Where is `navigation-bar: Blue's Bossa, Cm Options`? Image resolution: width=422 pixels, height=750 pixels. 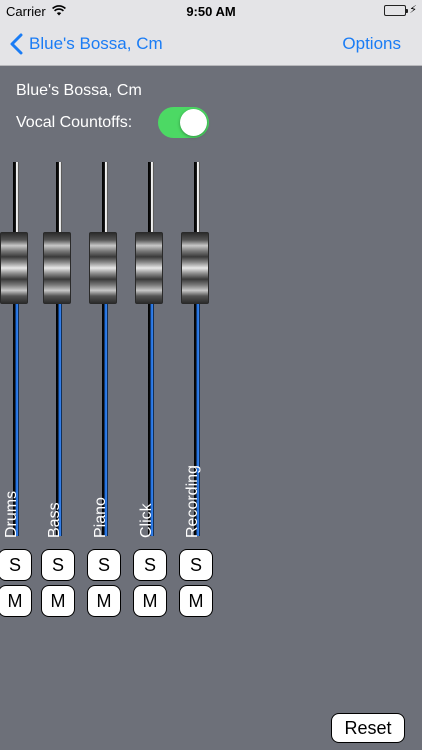 navigation-bar: Blue's Bossa, Cm Options is located at coordinates (211, 44).